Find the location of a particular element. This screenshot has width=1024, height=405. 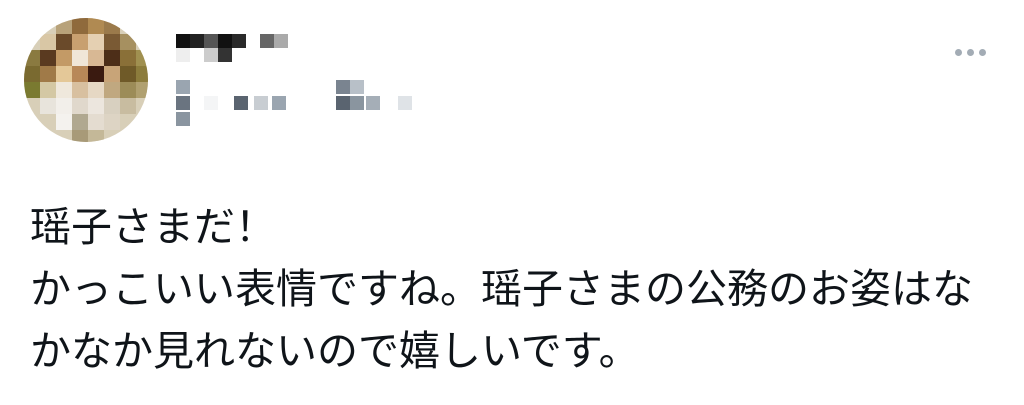

avatar is located at coordinates (86, 80).